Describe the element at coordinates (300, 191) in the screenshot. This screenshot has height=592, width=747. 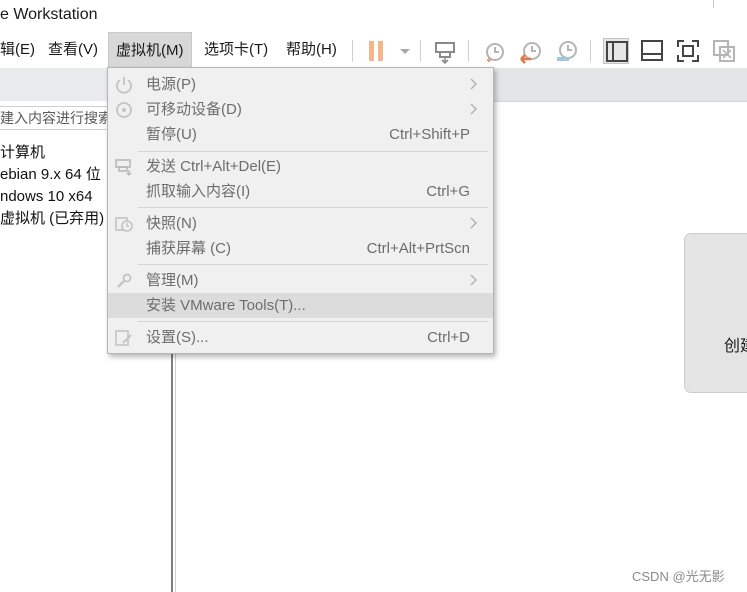
I see `menu-item-grab-input: 抓取输入内容(I) Ctrl+G` at that location.